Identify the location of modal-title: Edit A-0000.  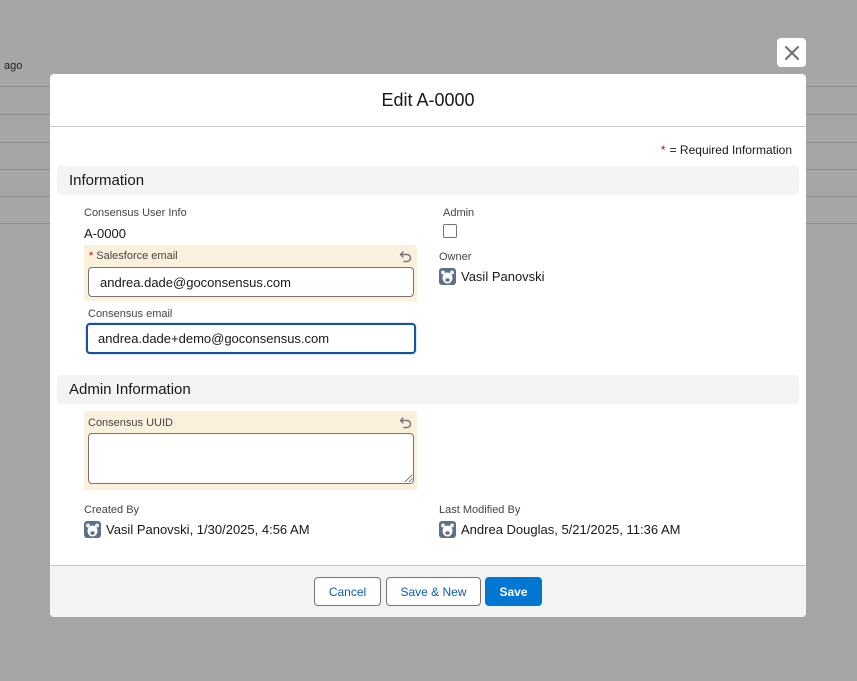
(428, 100).